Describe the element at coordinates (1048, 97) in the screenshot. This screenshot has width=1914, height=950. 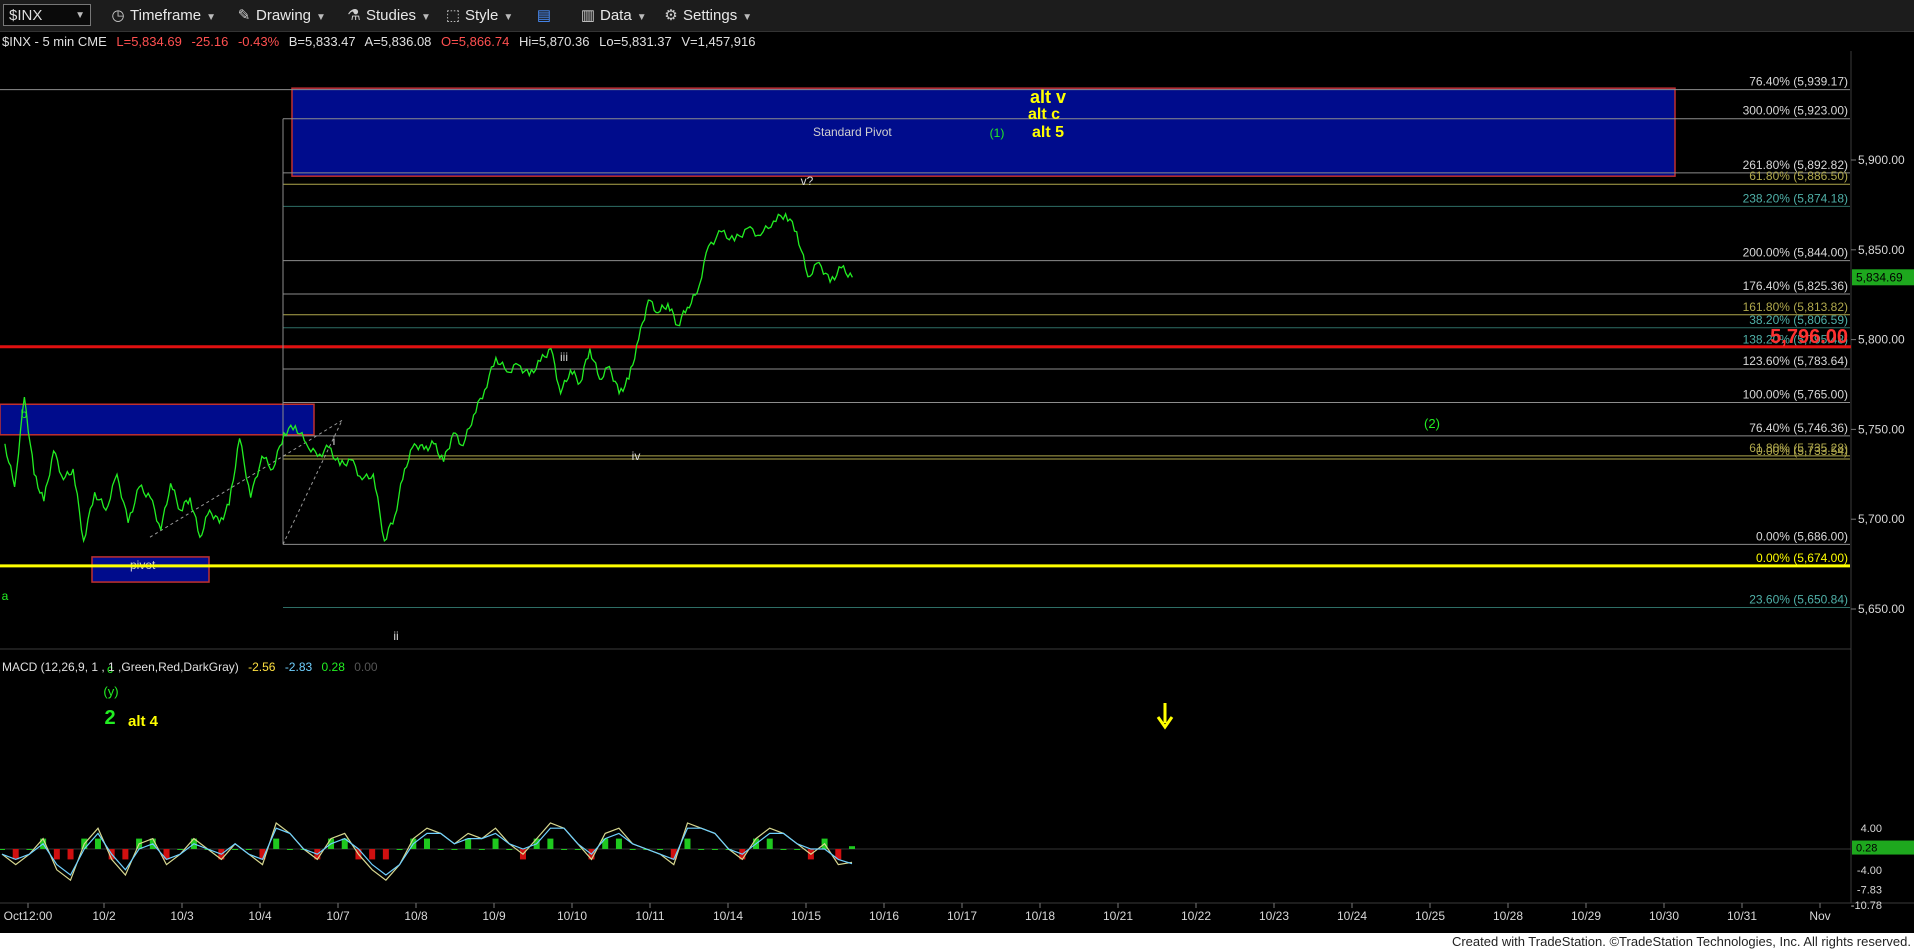
I see `wave-label: alt v` at that location.